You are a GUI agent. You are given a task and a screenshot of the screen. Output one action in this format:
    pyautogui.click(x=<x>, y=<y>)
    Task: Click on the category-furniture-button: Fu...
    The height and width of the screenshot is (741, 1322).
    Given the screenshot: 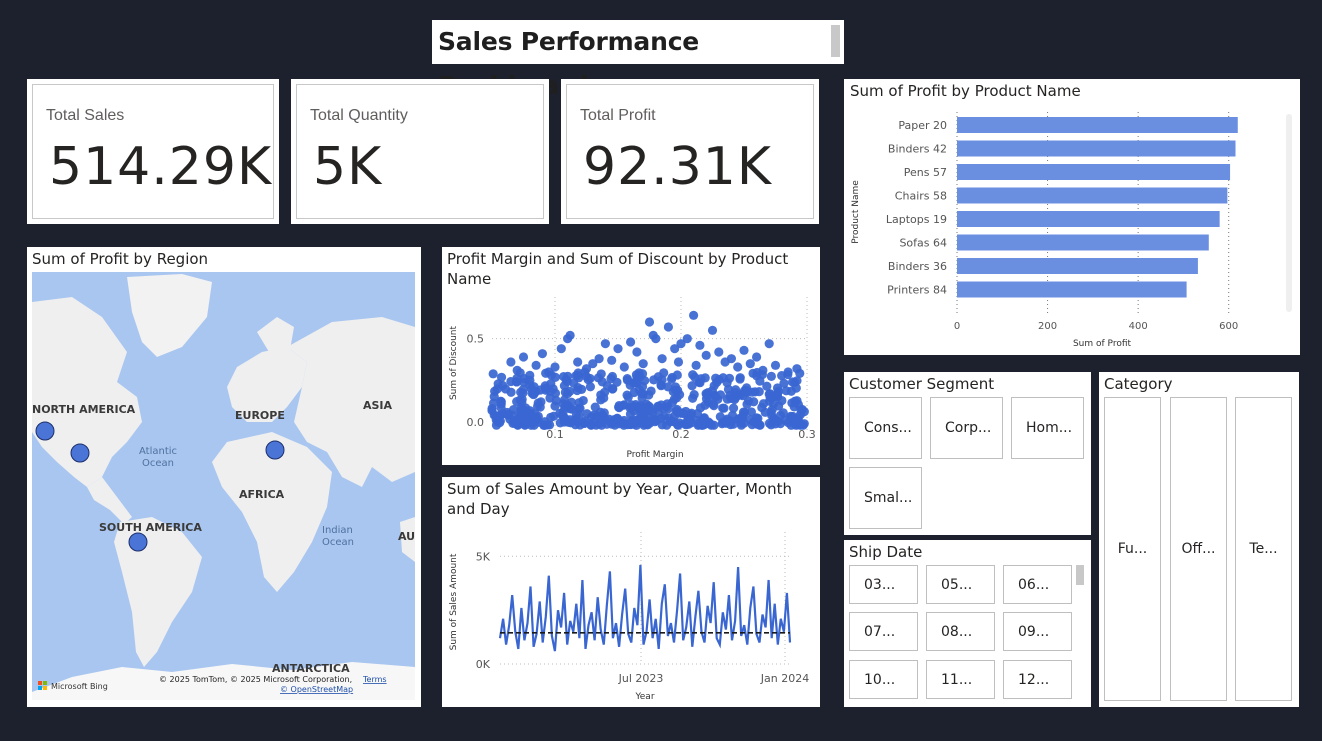 What is the action you would take?
    pyautogui.click(x=1132, y=549)
    